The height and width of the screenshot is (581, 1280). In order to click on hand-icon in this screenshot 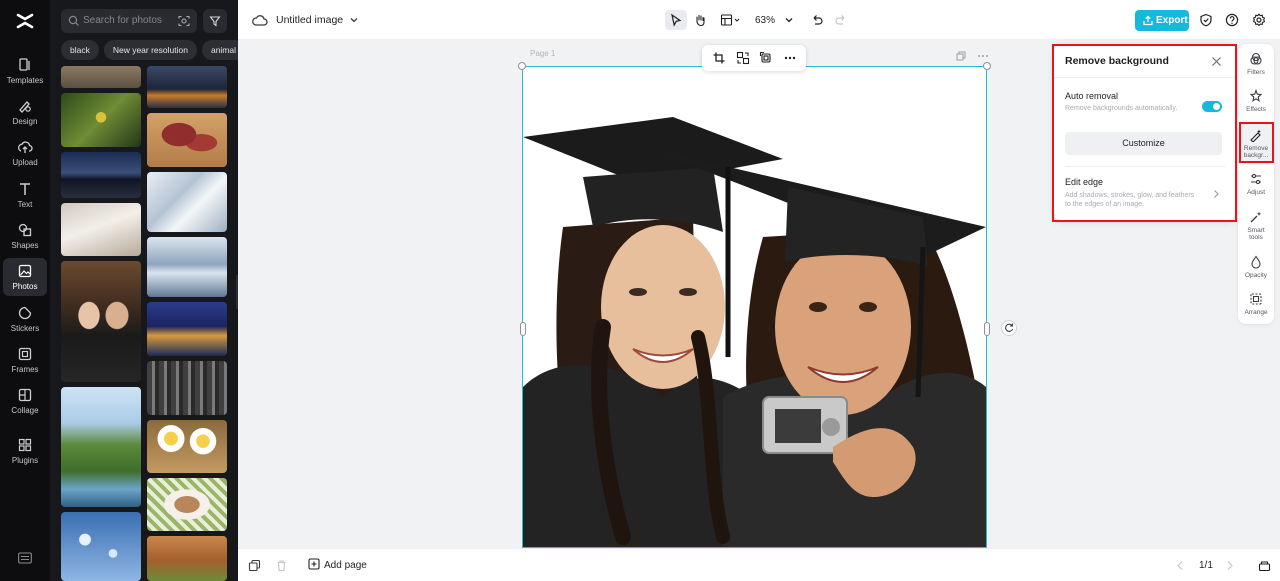, I will do `click(700, 20)`.